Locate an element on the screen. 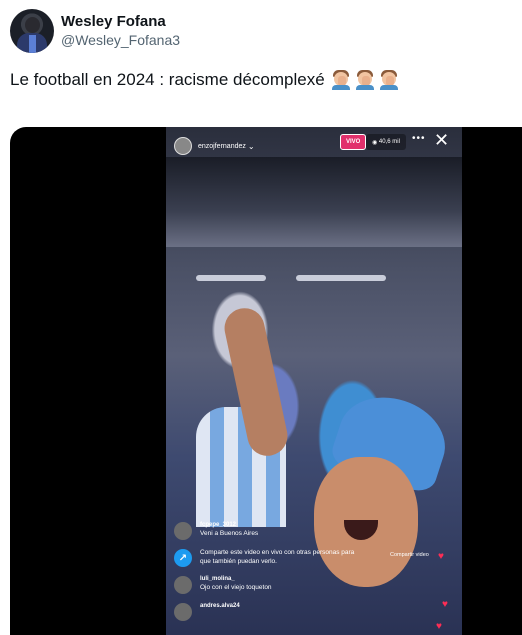  live-badge: VIVO is located at coordinates (353, 142).